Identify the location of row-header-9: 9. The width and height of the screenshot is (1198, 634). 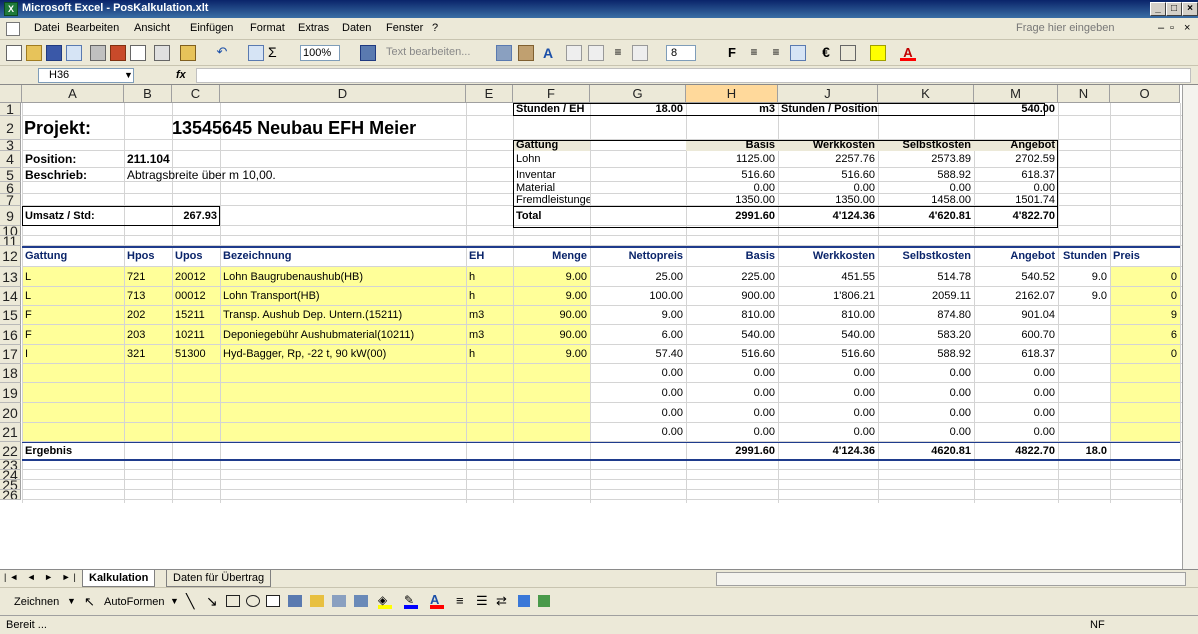
(10, 216).